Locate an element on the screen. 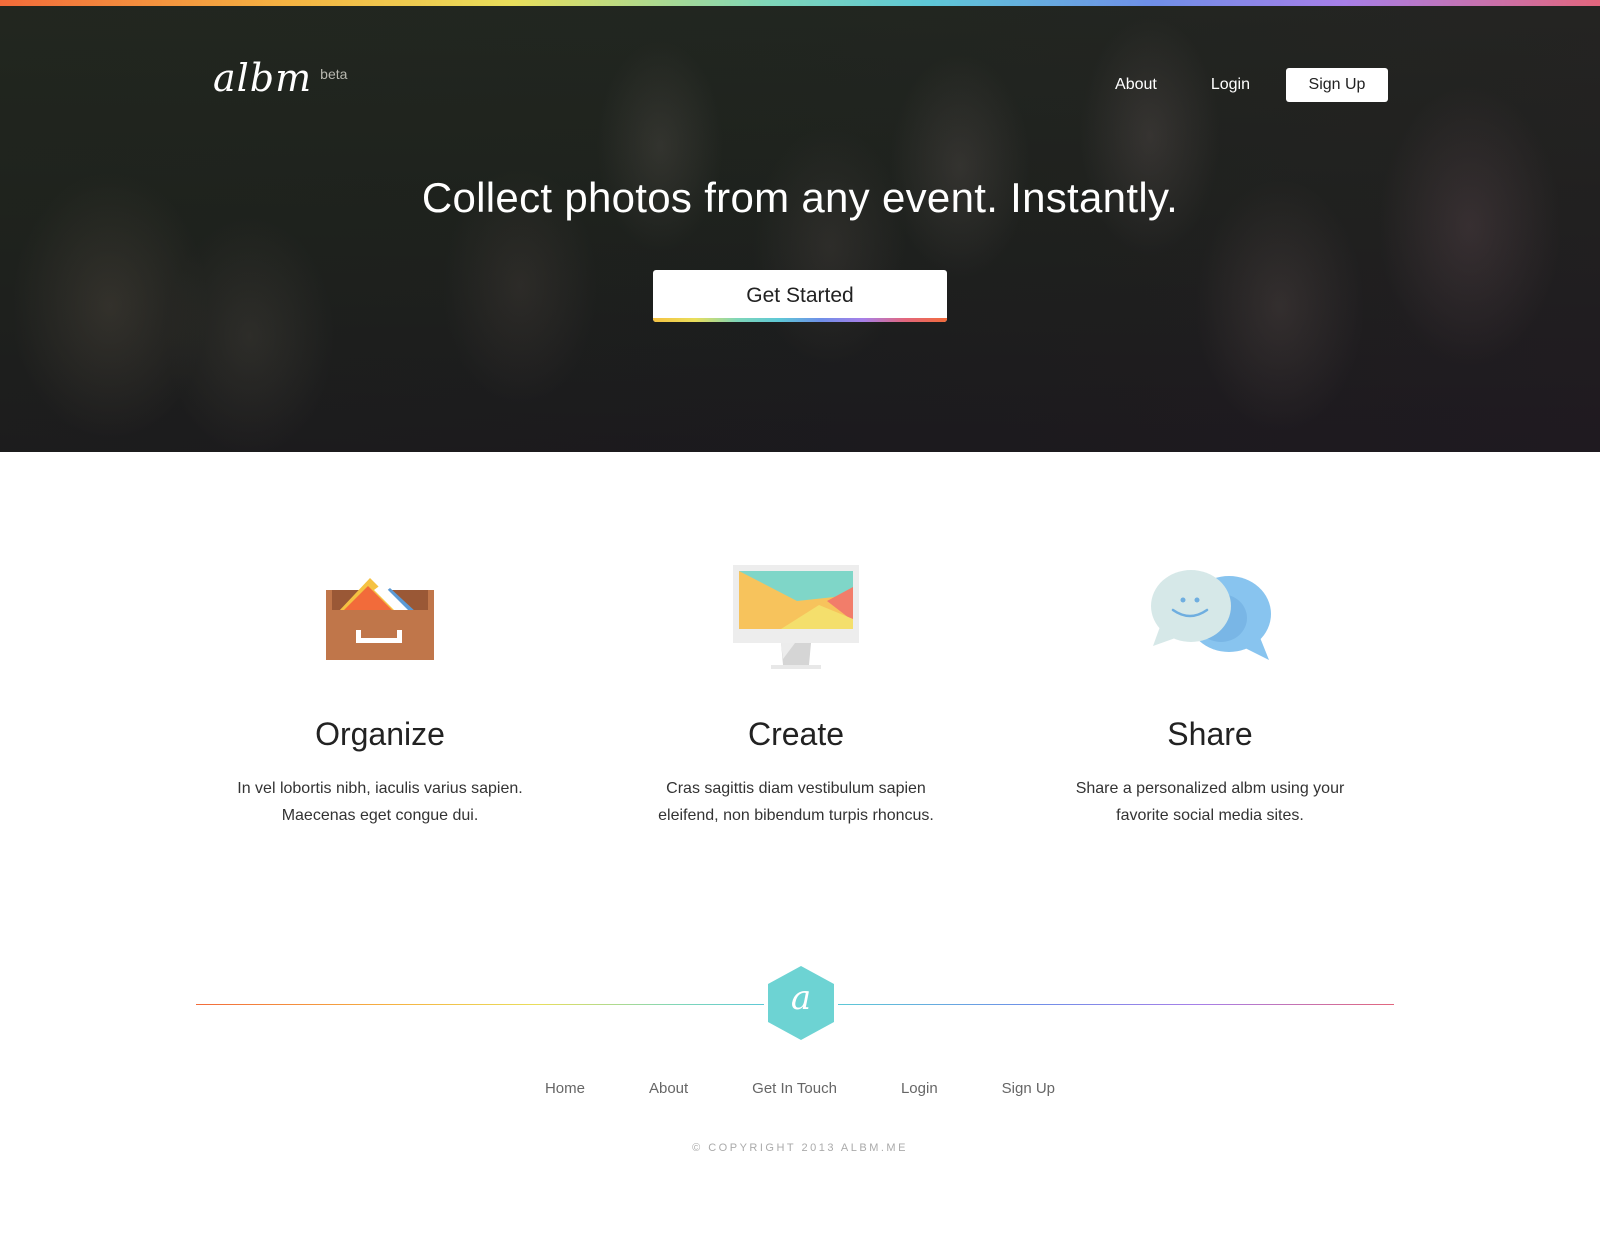 The image size is (1600, 1254). footer-nav: Home About Get In Touch Login Sign Up is located at coordinates (800, 1088).